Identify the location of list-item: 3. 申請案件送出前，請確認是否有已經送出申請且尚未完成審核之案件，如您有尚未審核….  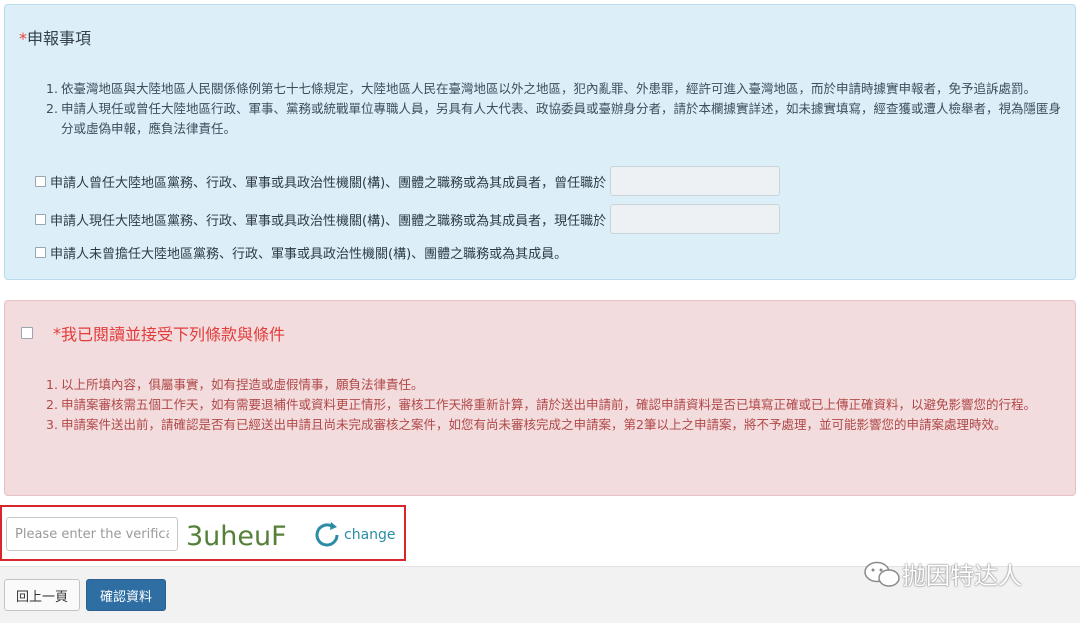
(554, 425).